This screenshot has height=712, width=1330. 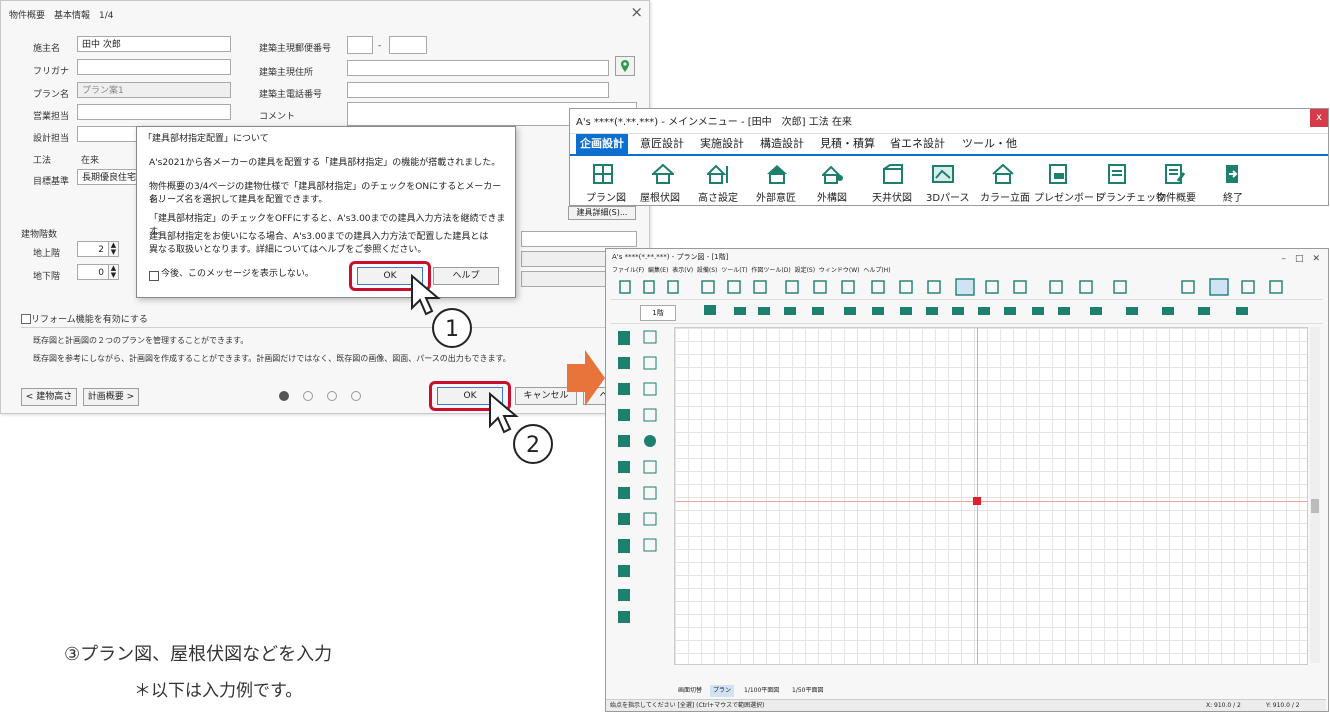 I want to click on wall-tool-icons, so click(x=1004, y=312).